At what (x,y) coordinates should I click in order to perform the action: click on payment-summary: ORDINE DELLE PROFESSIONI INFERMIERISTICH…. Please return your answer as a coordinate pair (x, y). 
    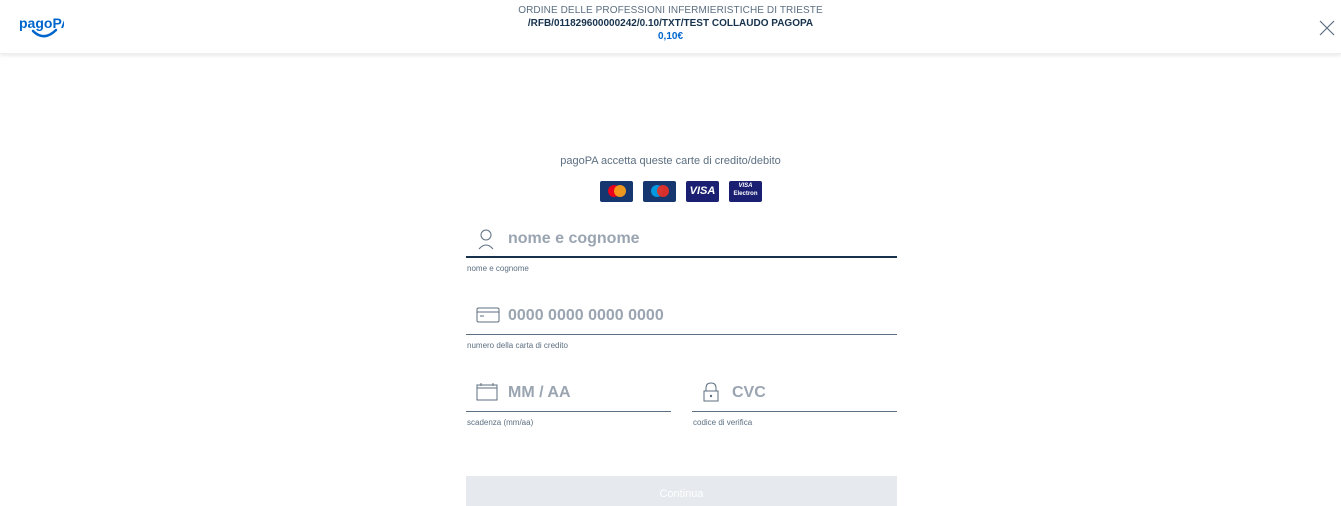
    Looking at the image, I should click on (670, 24).